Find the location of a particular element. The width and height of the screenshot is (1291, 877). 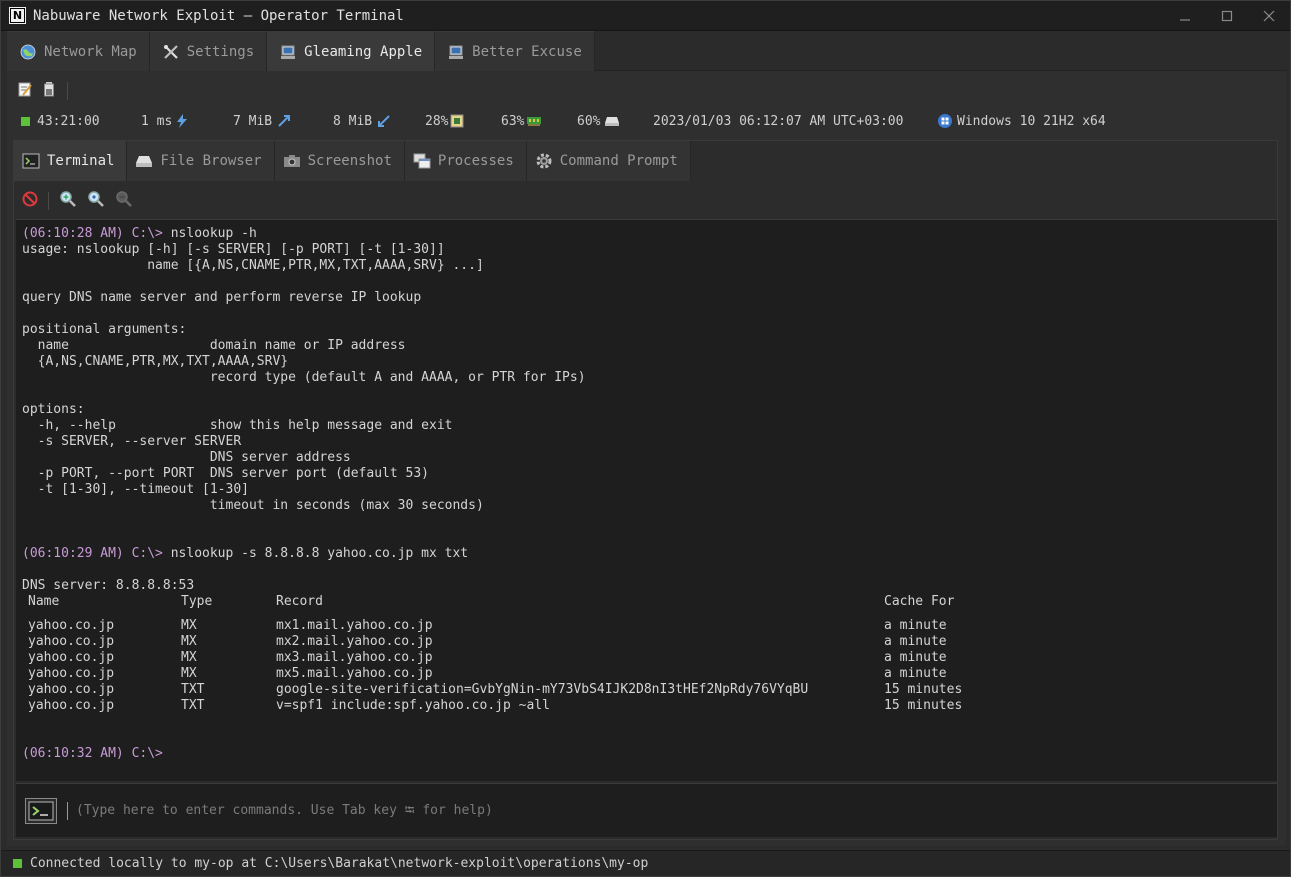

zoom-out-icon is located at coordinates (124, 199).